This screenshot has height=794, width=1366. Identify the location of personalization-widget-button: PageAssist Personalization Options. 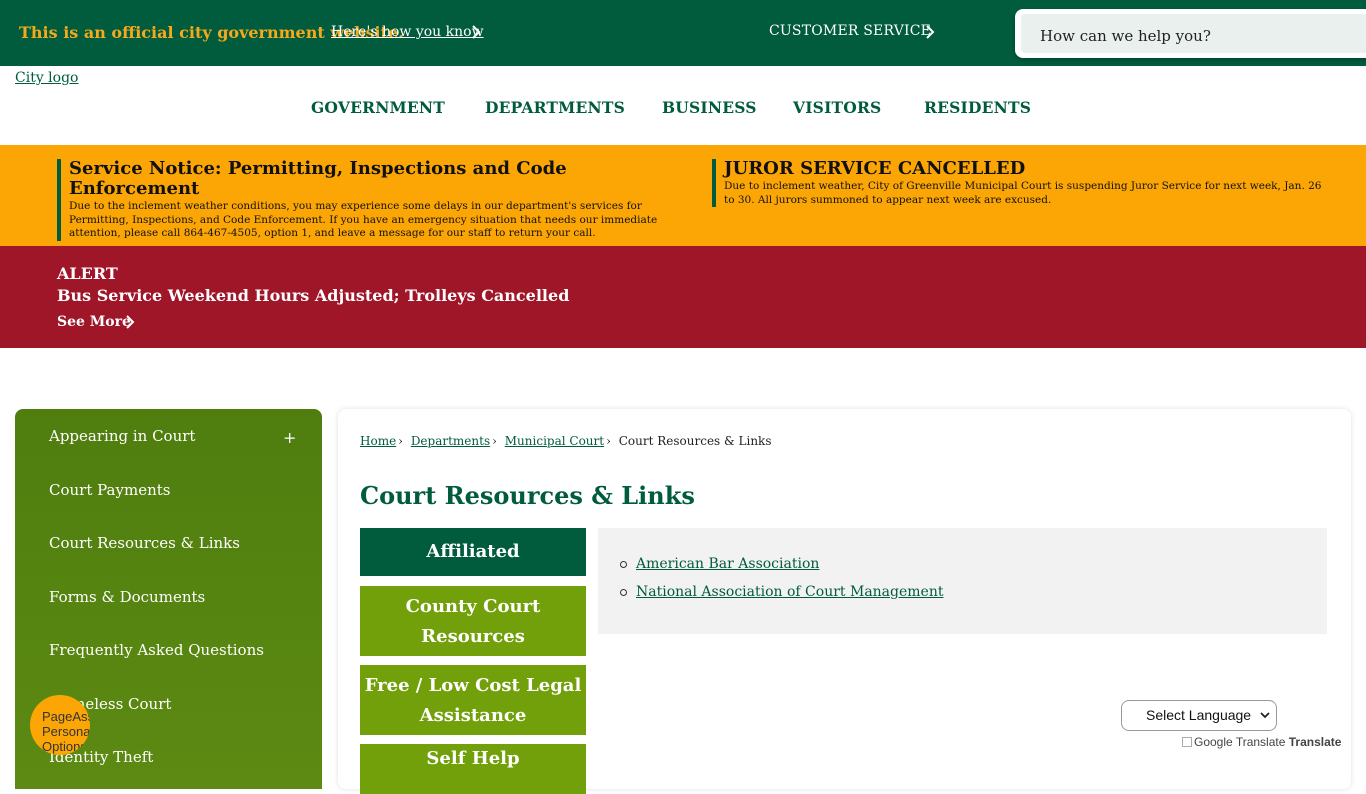
(60, 725).